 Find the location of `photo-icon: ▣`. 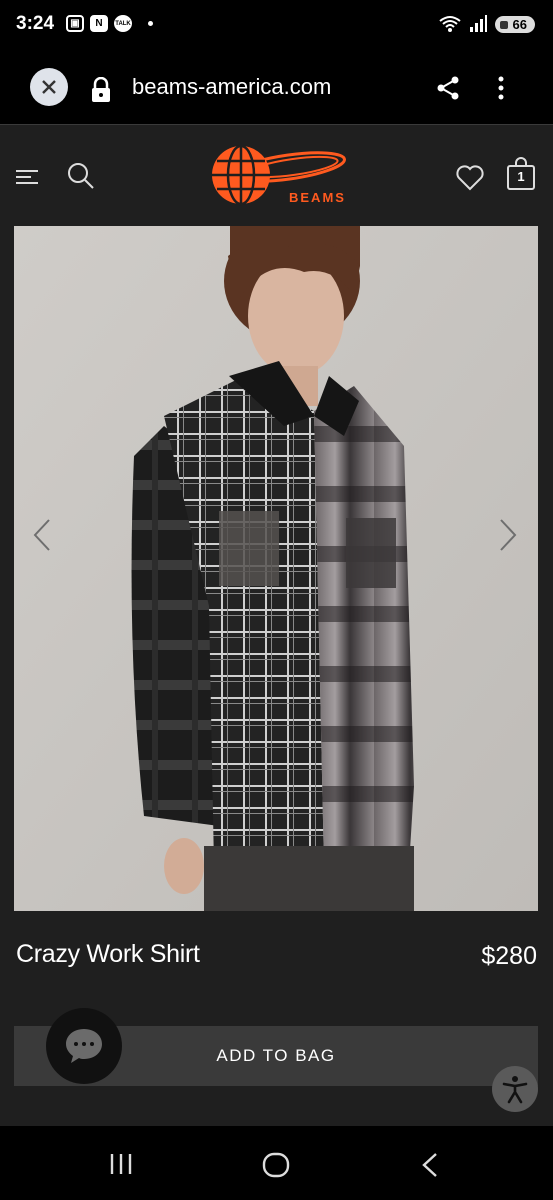

photo-icon: ▣ is located at coordinates (75, 23).